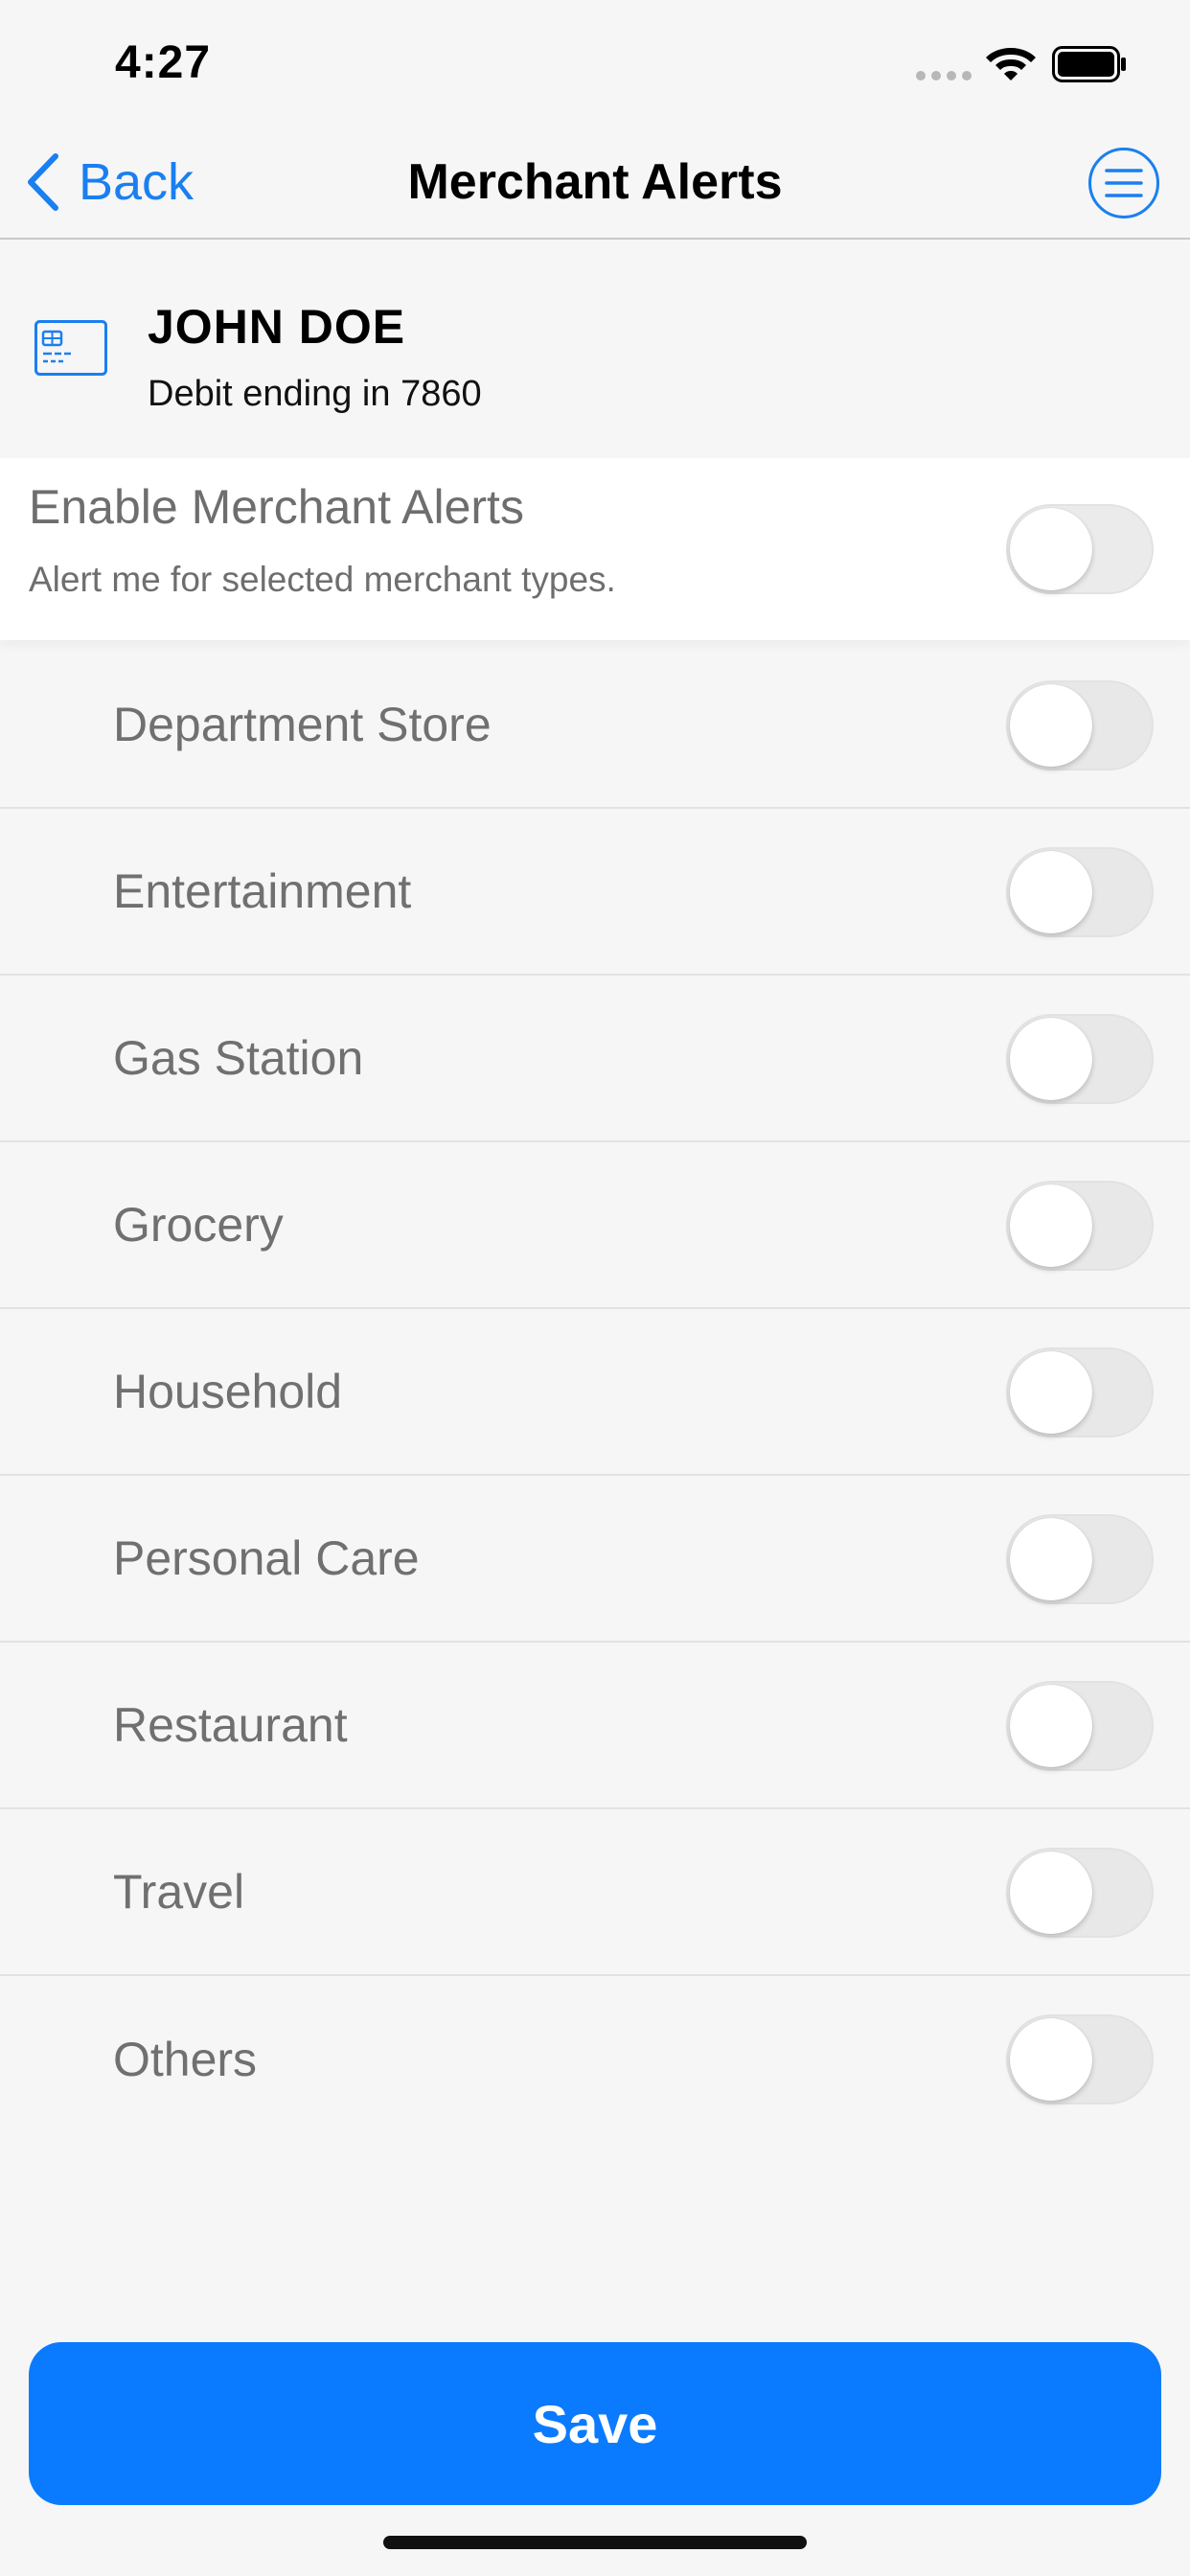 This screenshot has width=1190, height=2576. I want to click on enable-alerts-toggle, so click(1080, 549).